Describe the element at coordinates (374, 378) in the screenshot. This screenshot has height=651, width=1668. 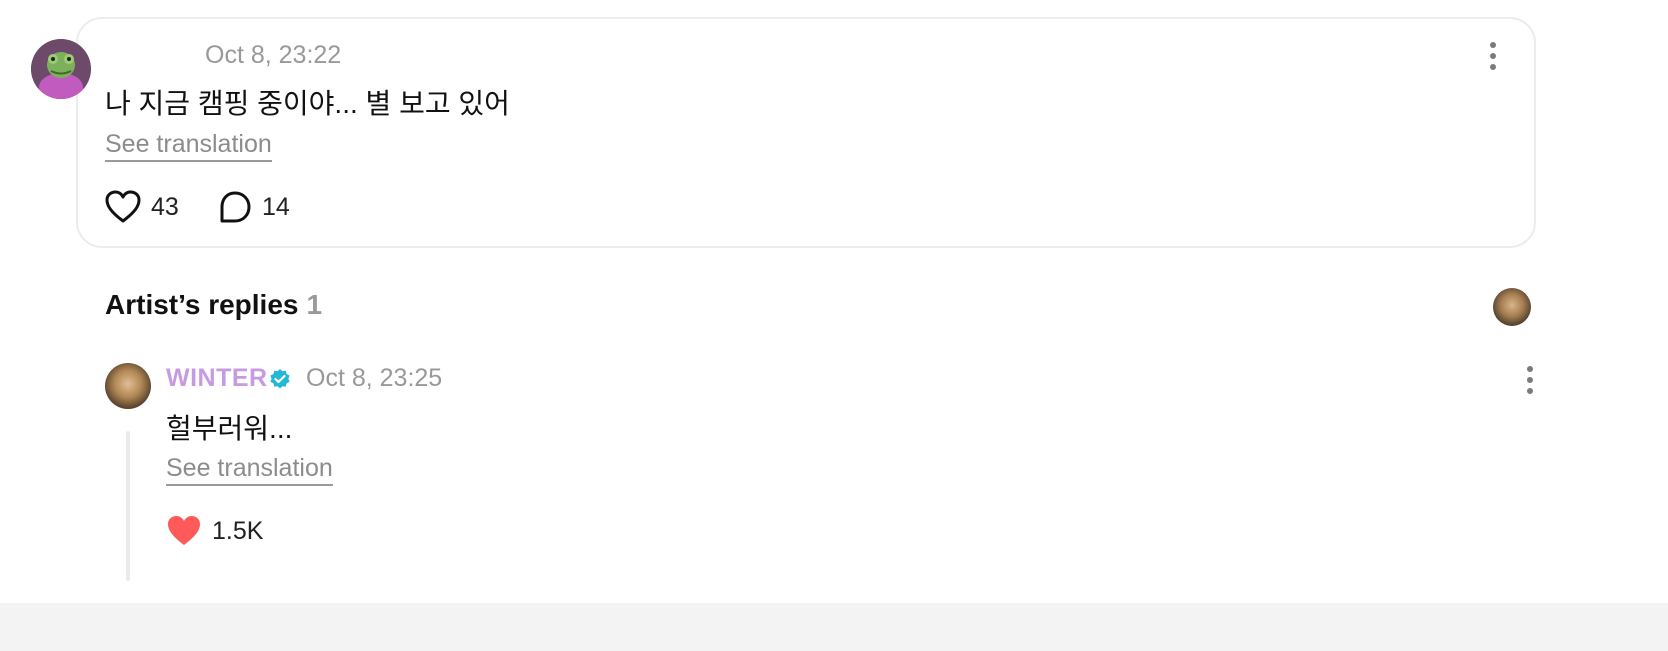
I see `reply-timestamp: Oct 8, 23:25` at that location.